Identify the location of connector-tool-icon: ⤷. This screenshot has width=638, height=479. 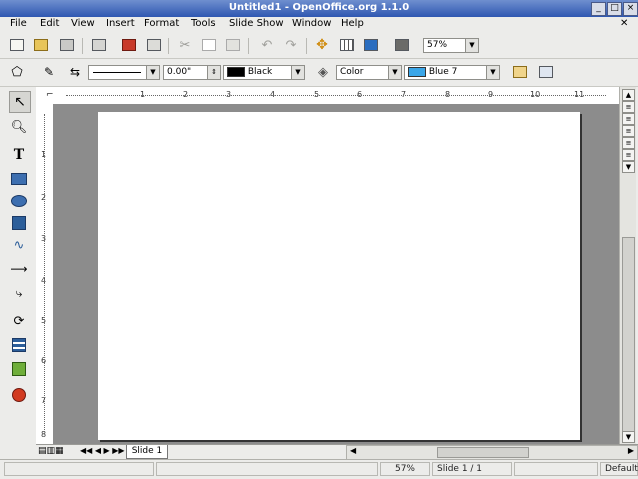
(19, 293).